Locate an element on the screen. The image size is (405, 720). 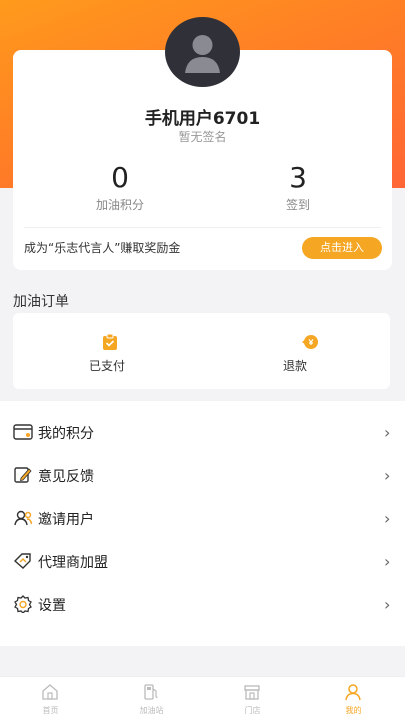
orders-section-title: 加油订单 is located at coordinates (41, 302).